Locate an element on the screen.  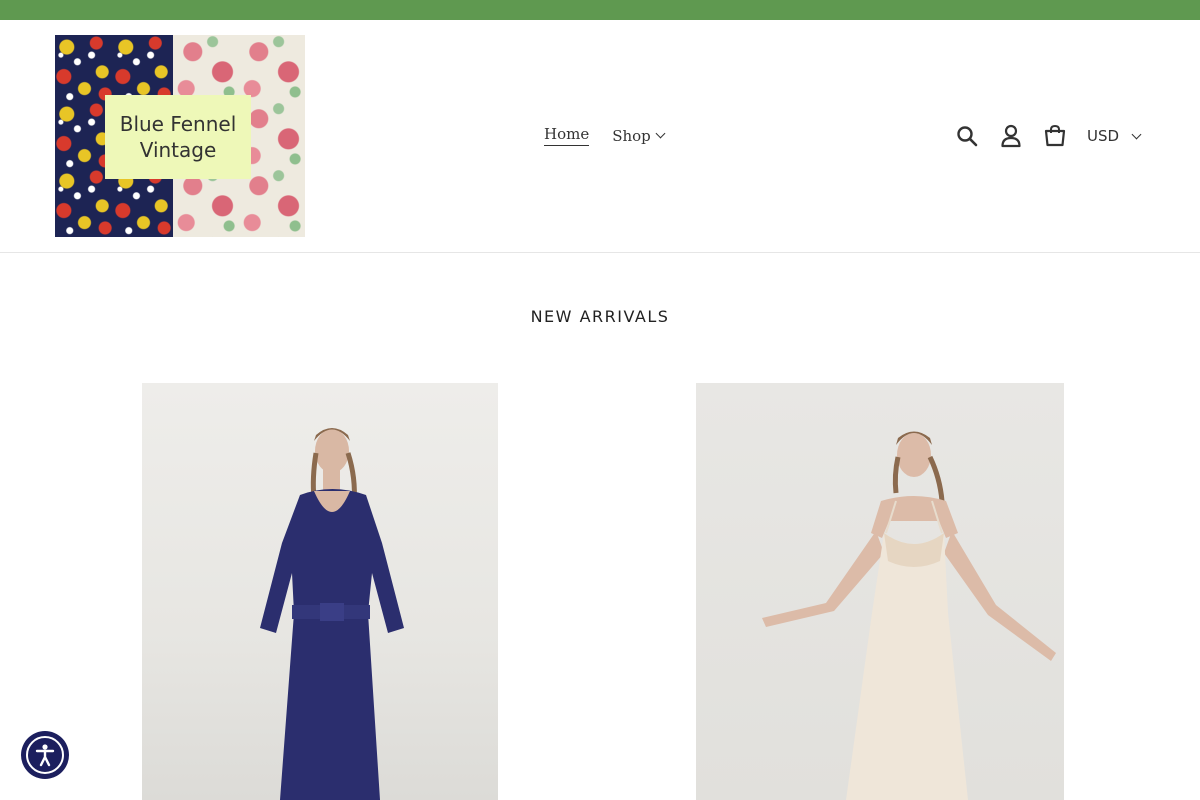
nav-shop-dropdown: Shop is located at coordinates (639, 135).